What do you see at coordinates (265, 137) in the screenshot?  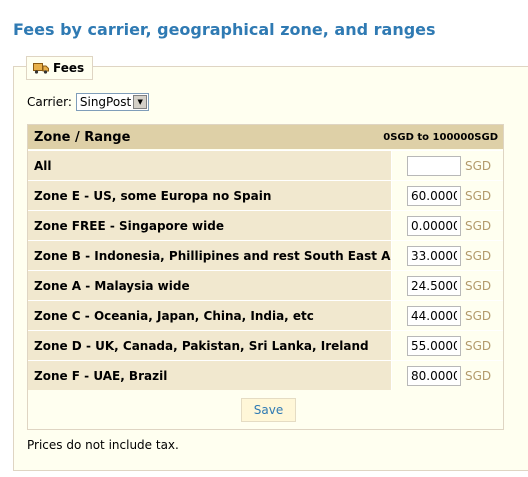 I see `table-header: Zone / Range 0SGD to 100000SGD` at bounding box center [265, 137].